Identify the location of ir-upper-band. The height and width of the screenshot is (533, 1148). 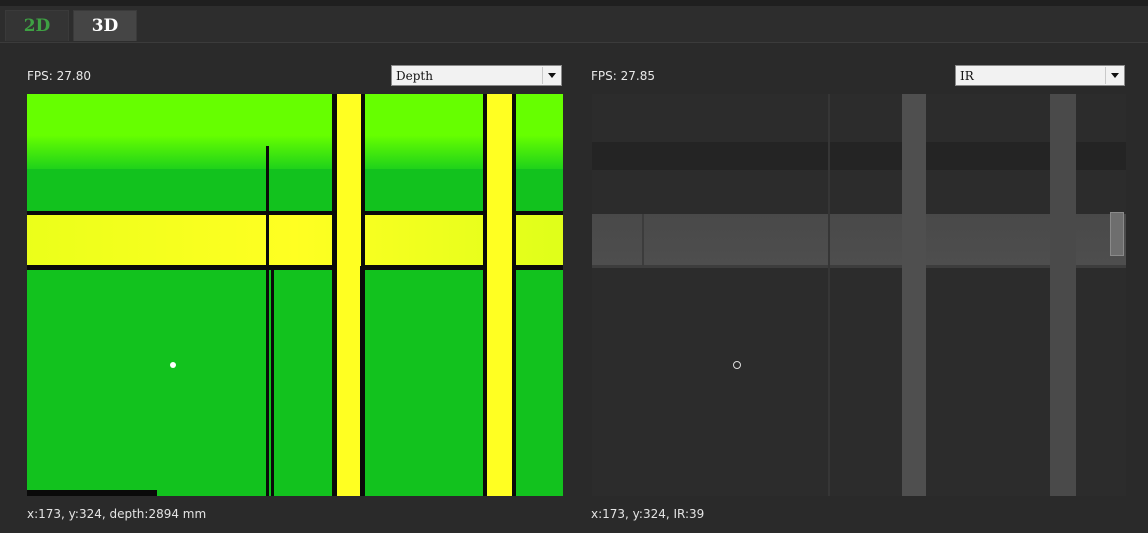
(859, 156).